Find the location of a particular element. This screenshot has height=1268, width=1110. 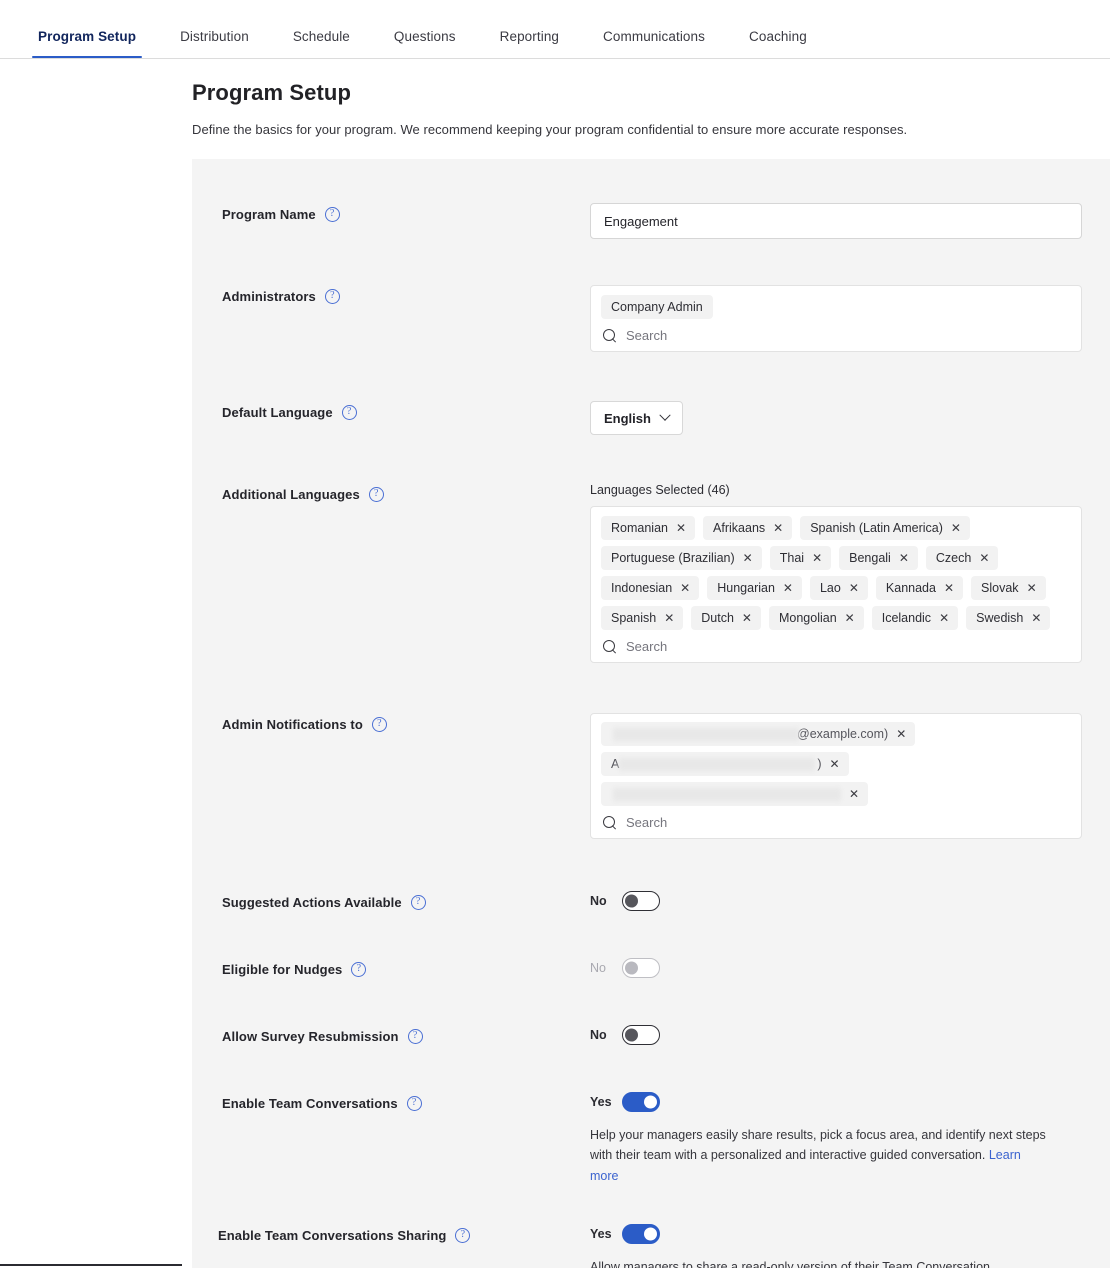

language-chip: Thai ✕ is located at coordinates (800, 558).